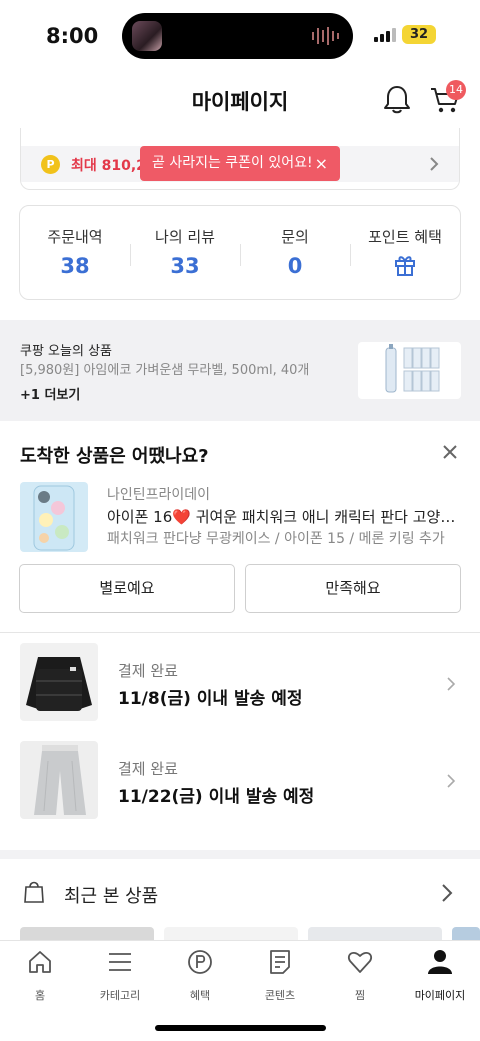 The width and height of the screenshot is (480, 1041). Describe the element at coordinates (72, 36) in the screenshot. I see `status-time: 8:00` at that location.